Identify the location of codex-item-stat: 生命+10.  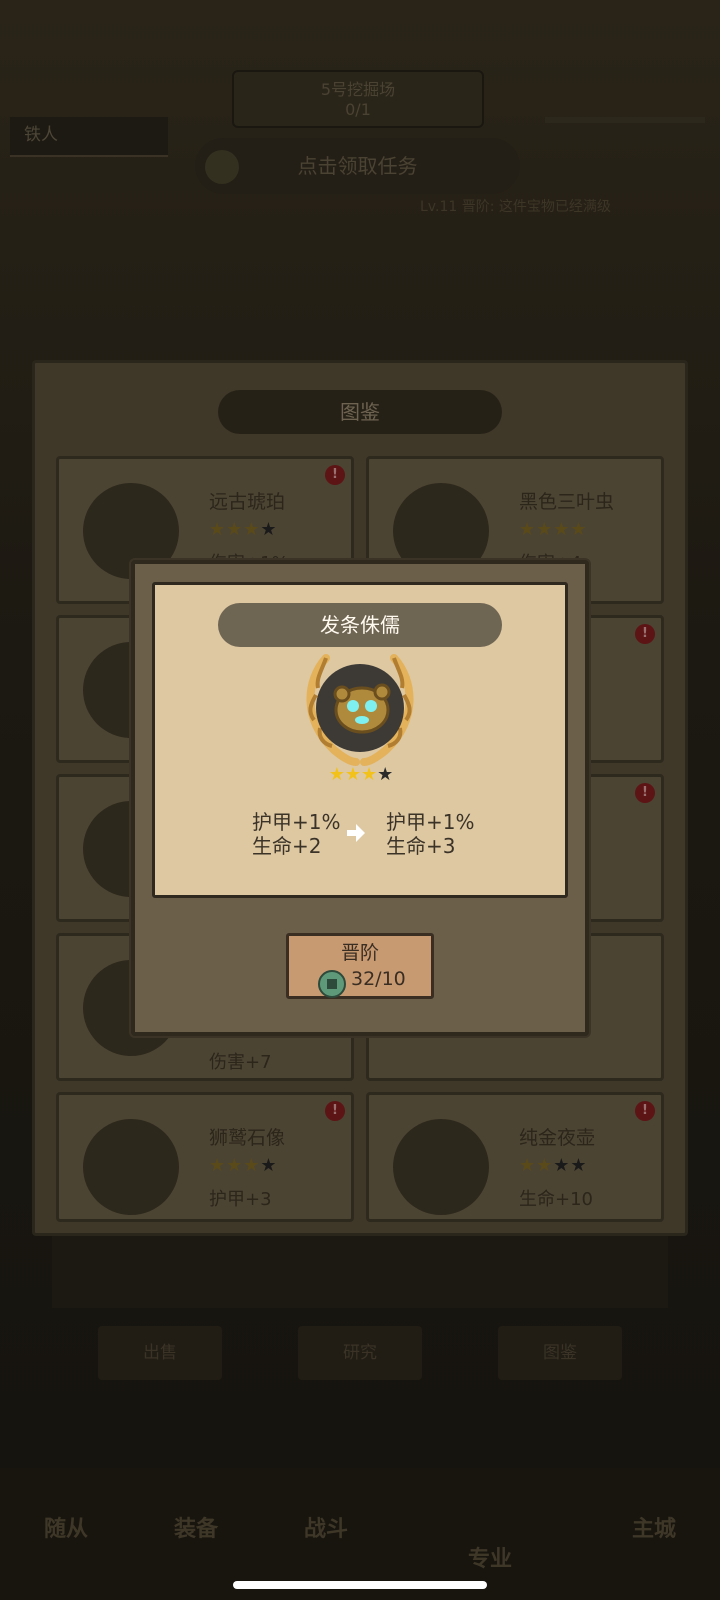
(556, 1199).